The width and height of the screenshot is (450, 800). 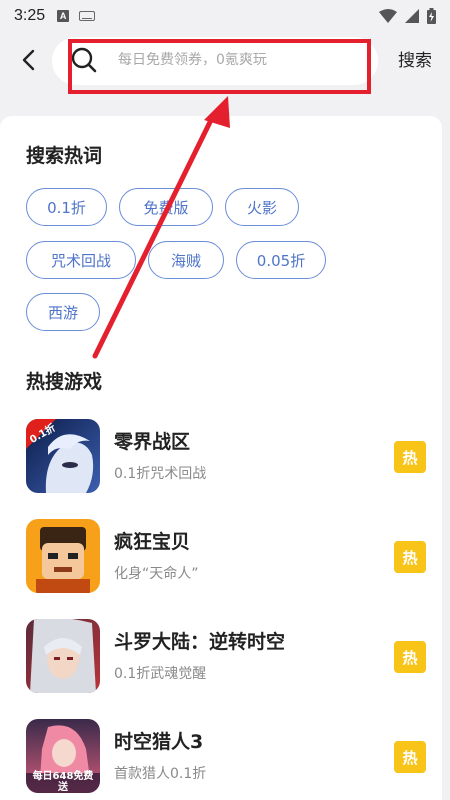 I want to click on game-row-3: 每日648免费送 时空猎人3 首款猎人0.1折 热, so click(x=226, y=757).